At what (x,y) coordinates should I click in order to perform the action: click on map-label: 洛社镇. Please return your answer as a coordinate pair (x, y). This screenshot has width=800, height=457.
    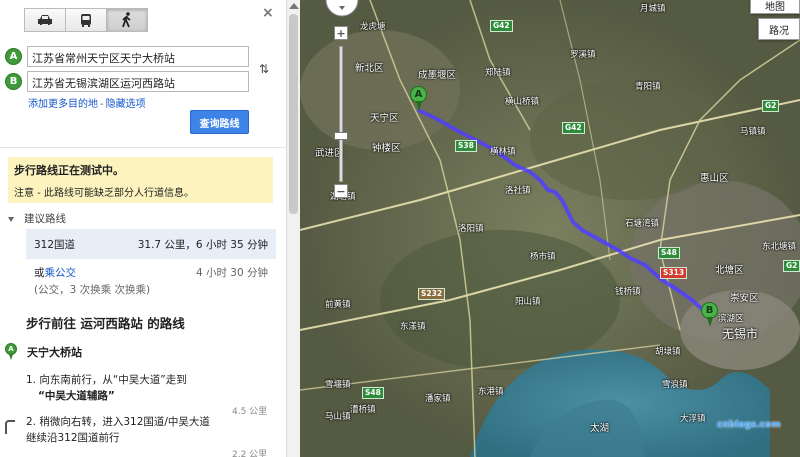
    Looking at the image, I should click on (518, 191).